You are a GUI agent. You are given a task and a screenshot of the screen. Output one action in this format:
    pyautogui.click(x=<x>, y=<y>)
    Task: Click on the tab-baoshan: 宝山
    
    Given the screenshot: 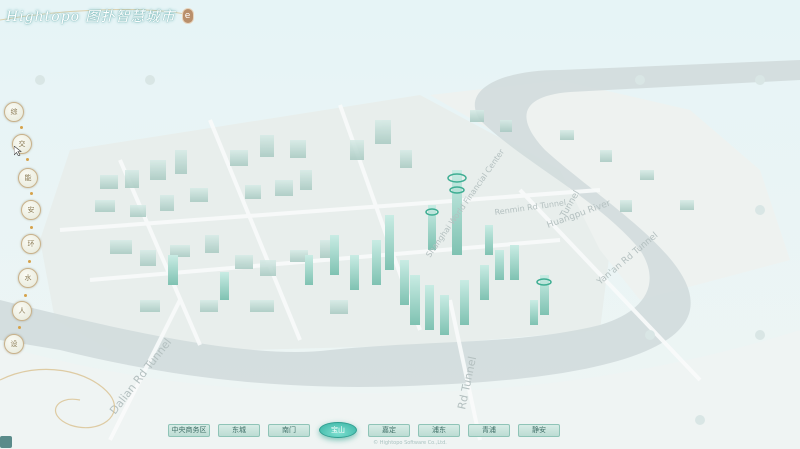 What is the action you would take?
    pyautogui.click(x=338, y=430)
    